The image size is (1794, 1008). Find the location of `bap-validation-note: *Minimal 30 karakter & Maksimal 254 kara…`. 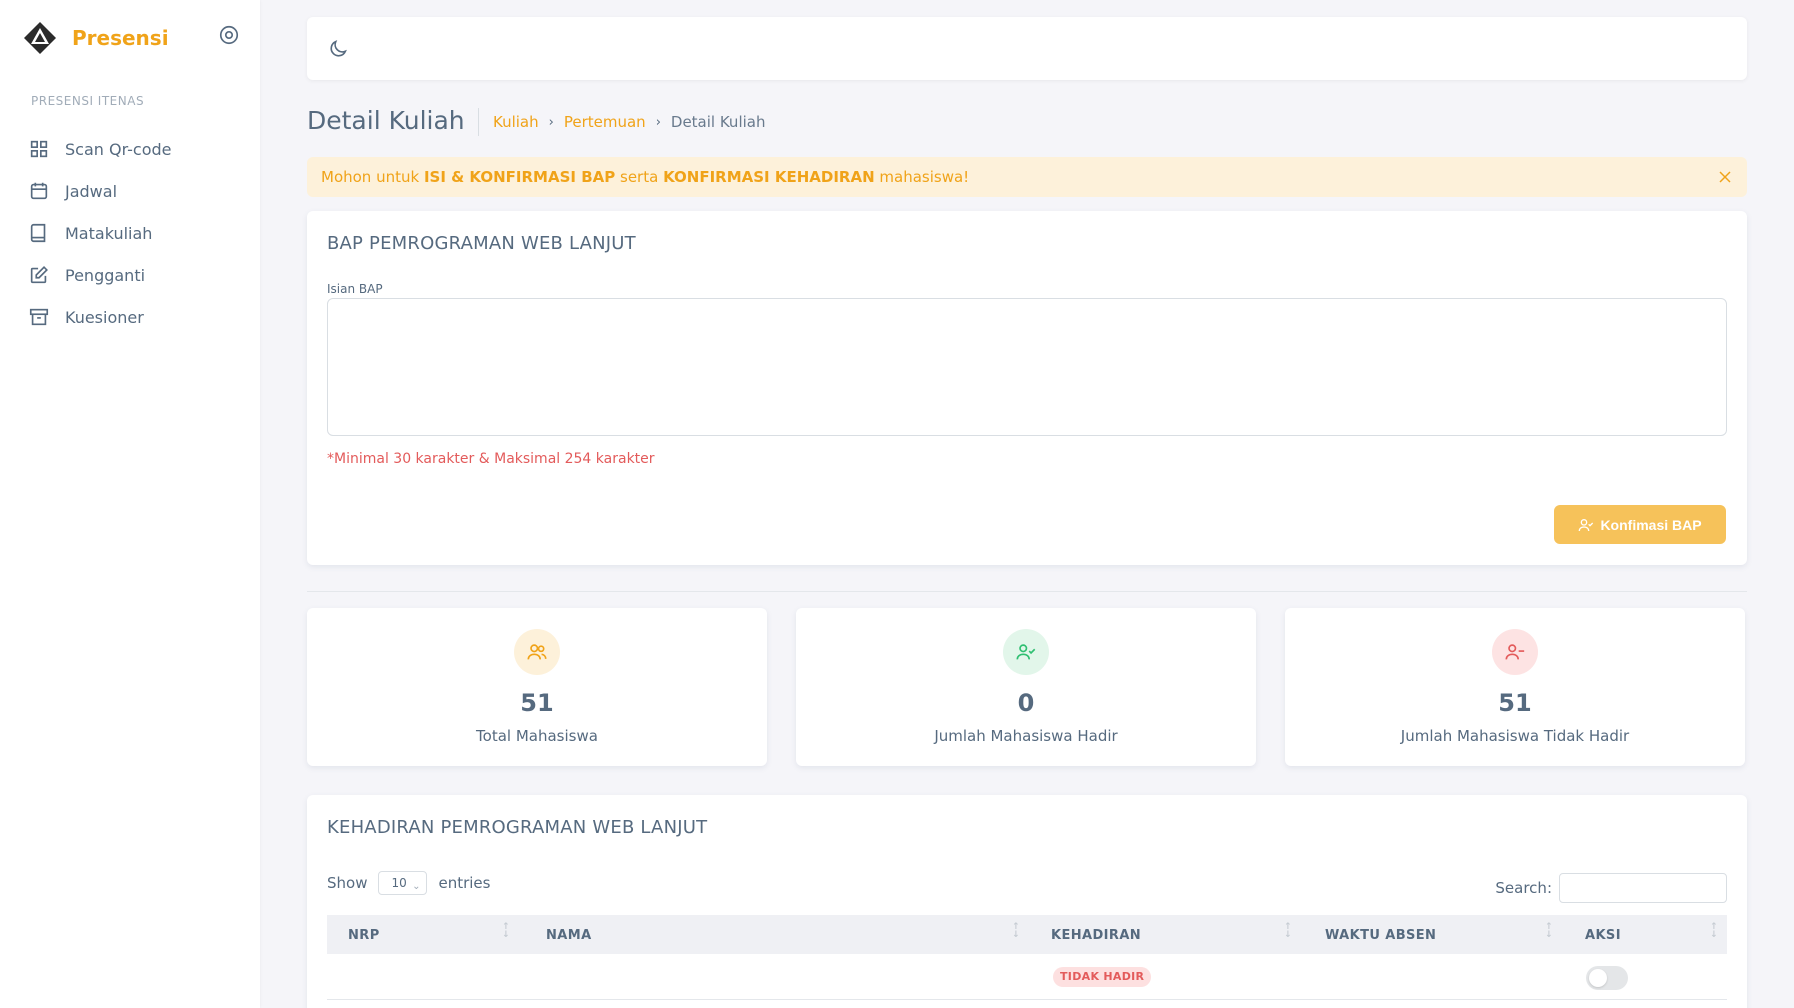

bap-validation-note: *Minimal 30 karakter & Maksimal 254 kara… is located at coordinates (491, 459).